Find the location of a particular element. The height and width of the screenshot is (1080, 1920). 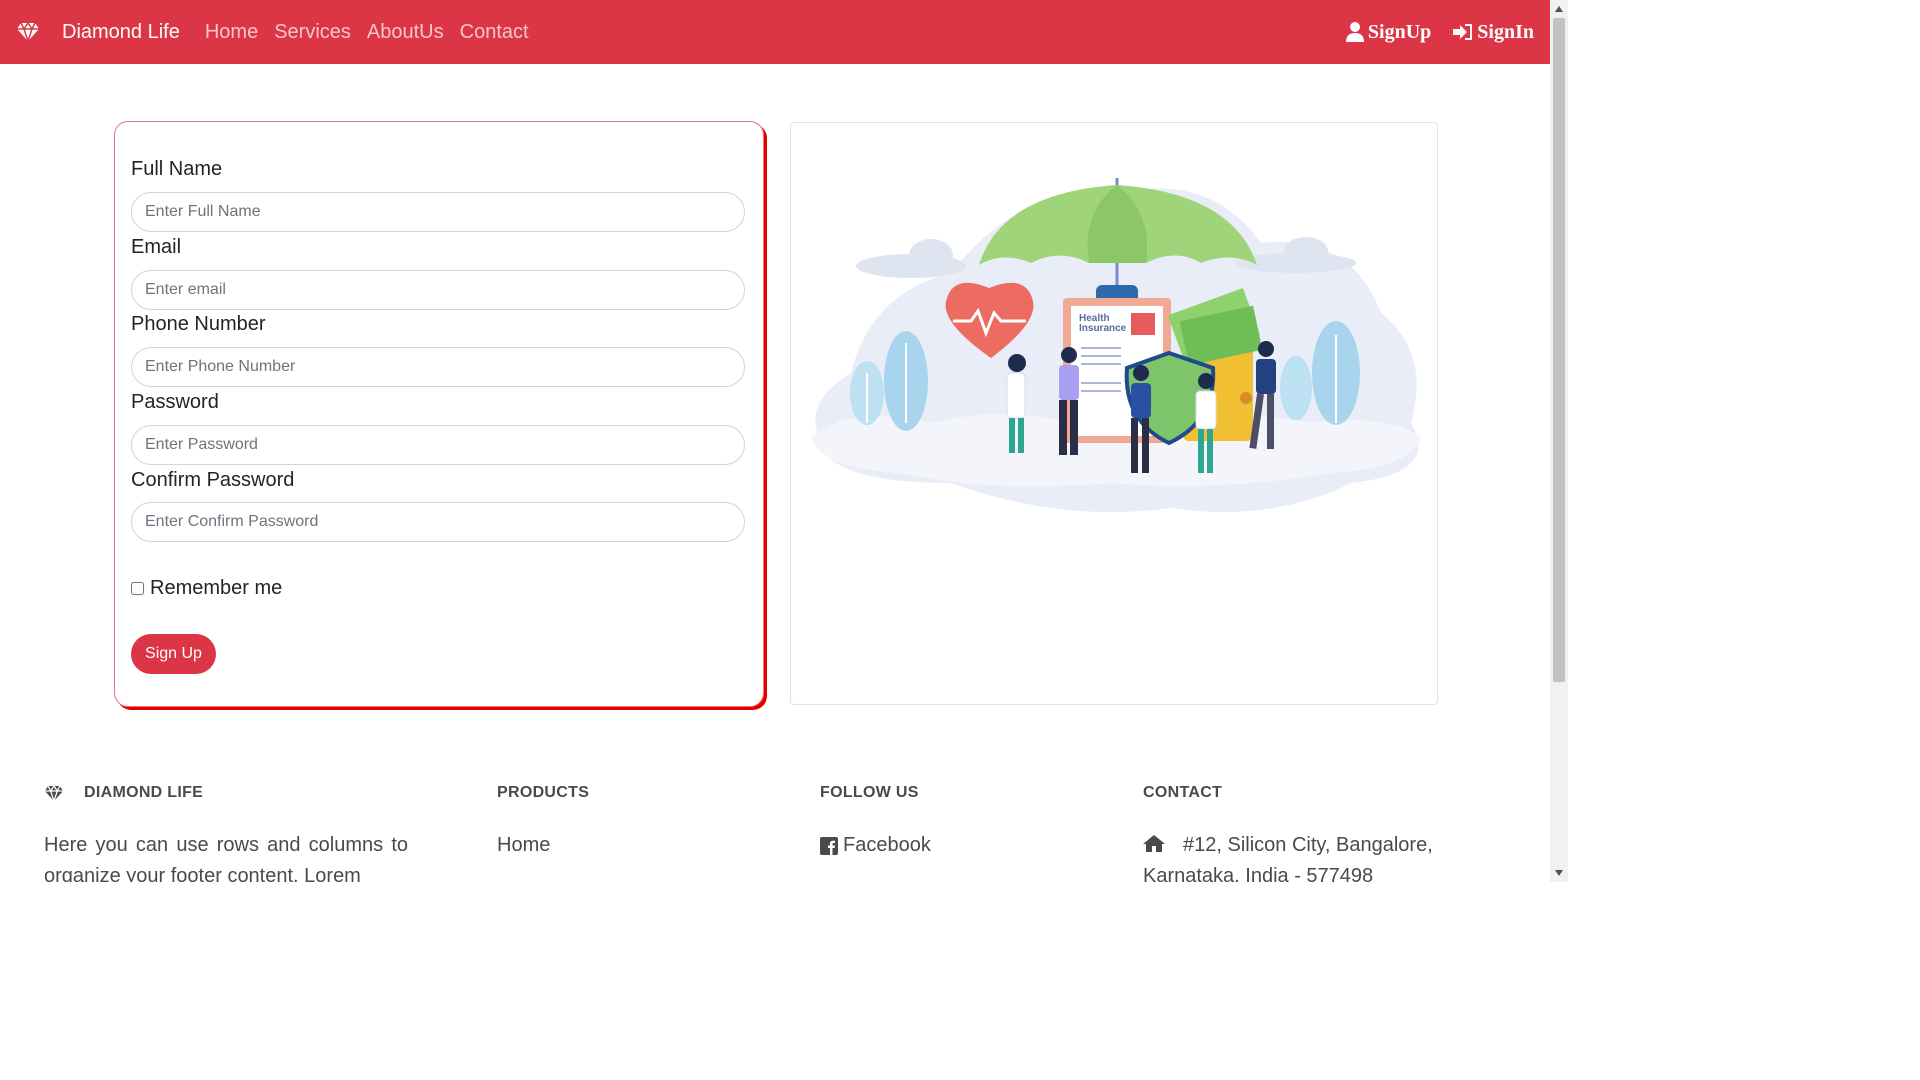

brand-name: Diamond Life is located at coordinates (121, 32).